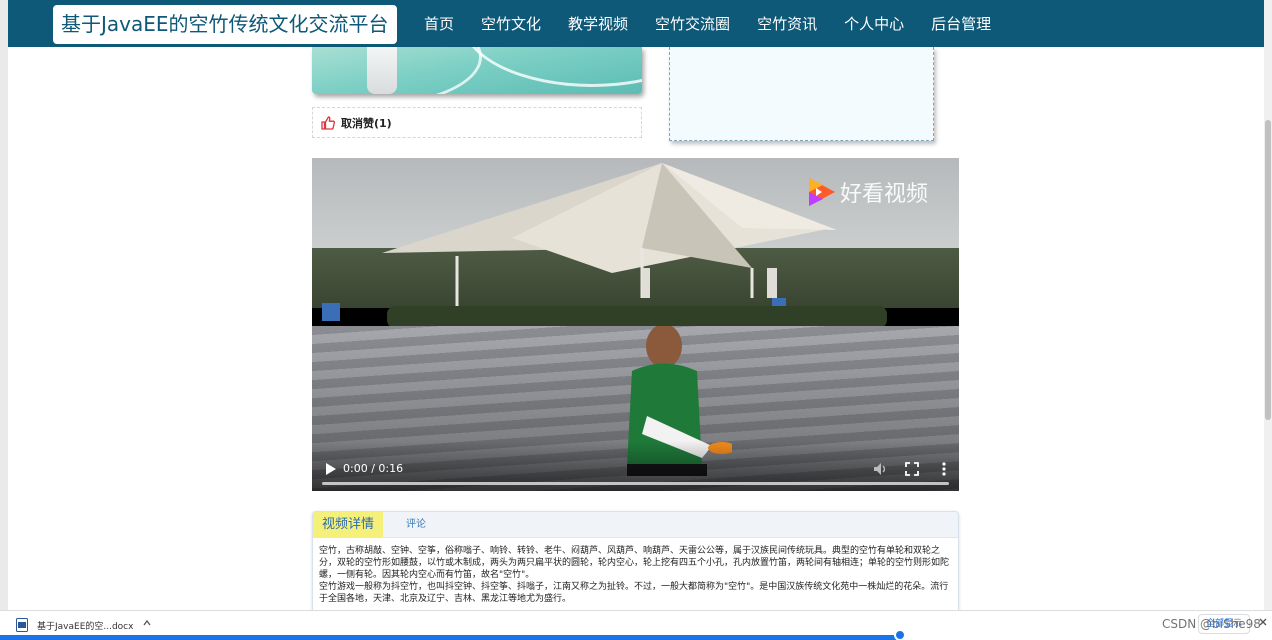 The image size is (1272, 640). Describe the element at coordinates (366, 123) in the screenshot. I see `unlike-label: 取消赞(1)` at that location.